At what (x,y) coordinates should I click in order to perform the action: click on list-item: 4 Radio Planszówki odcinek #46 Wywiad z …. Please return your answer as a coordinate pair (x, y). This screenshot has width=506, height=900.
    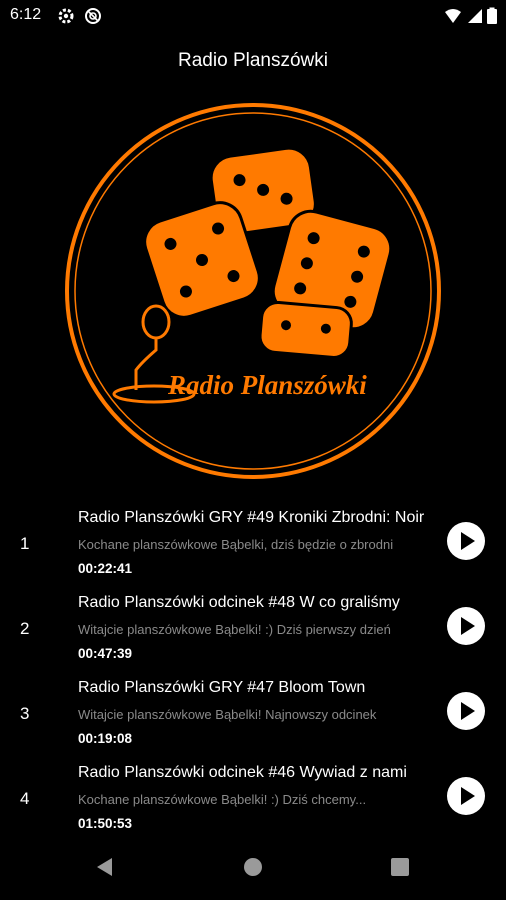
    Looking at the image, I should click on (253, 797).